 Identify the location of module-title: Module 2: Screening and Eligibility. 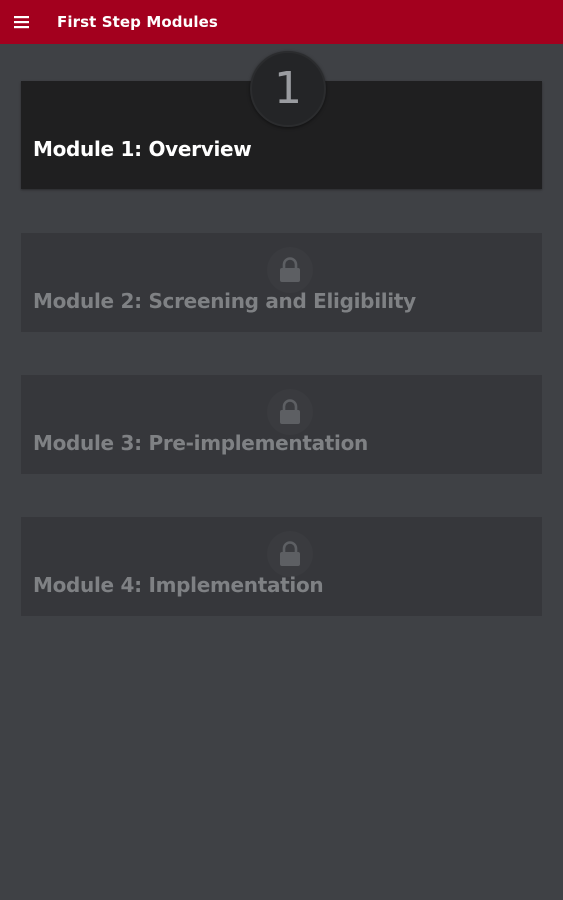
(224, 301).